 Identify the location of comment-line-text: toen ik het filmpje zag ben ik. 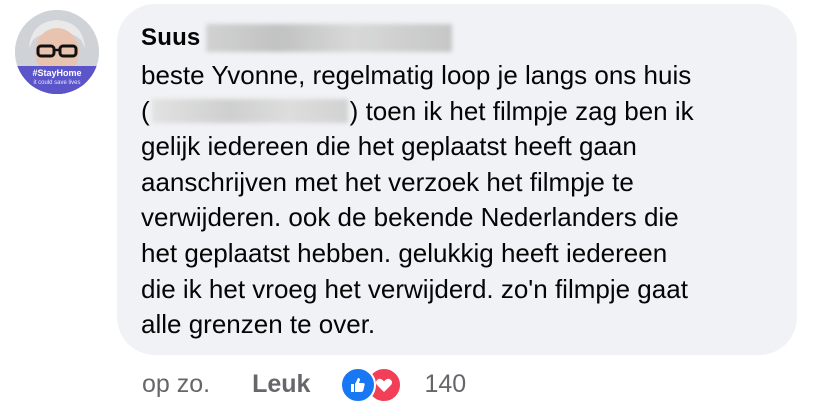
(529, 110).